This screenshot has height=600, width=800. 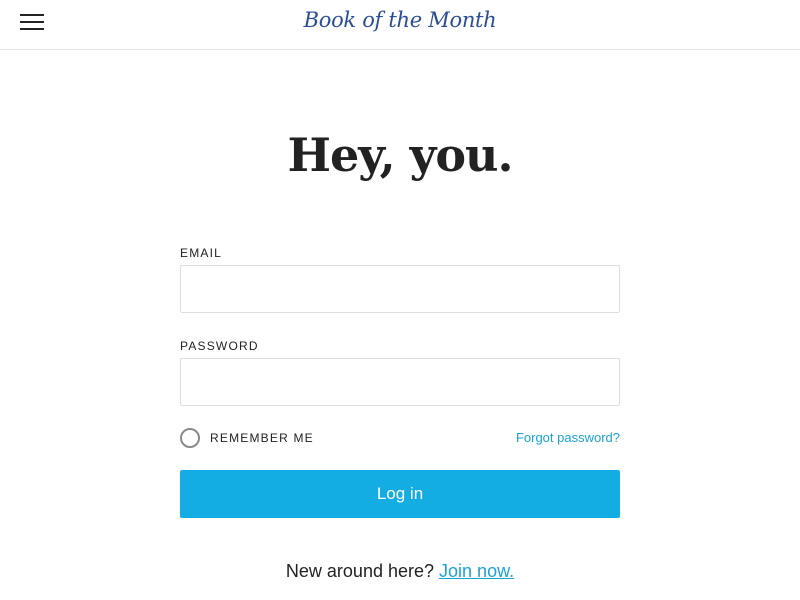 I want to click on password-field, so click(x=400, y=382).